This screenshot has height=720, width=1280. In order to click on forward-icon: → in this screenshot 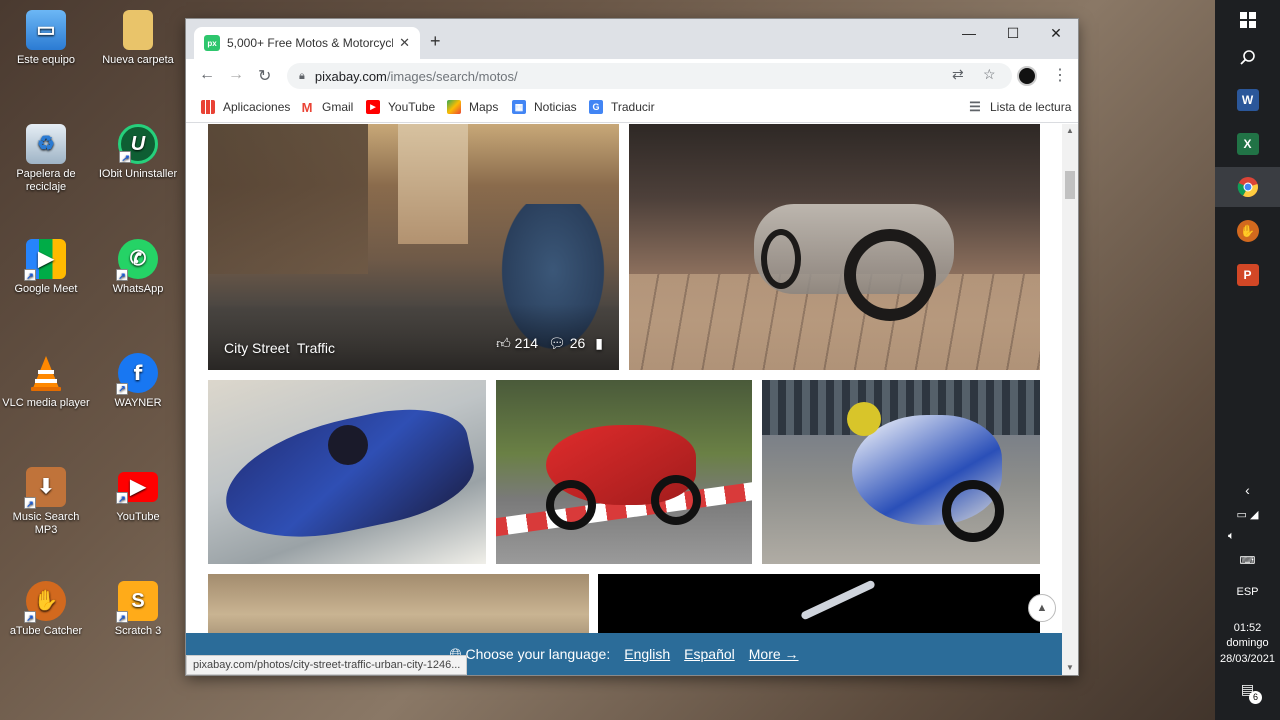, I will do `click(236, 75)`.